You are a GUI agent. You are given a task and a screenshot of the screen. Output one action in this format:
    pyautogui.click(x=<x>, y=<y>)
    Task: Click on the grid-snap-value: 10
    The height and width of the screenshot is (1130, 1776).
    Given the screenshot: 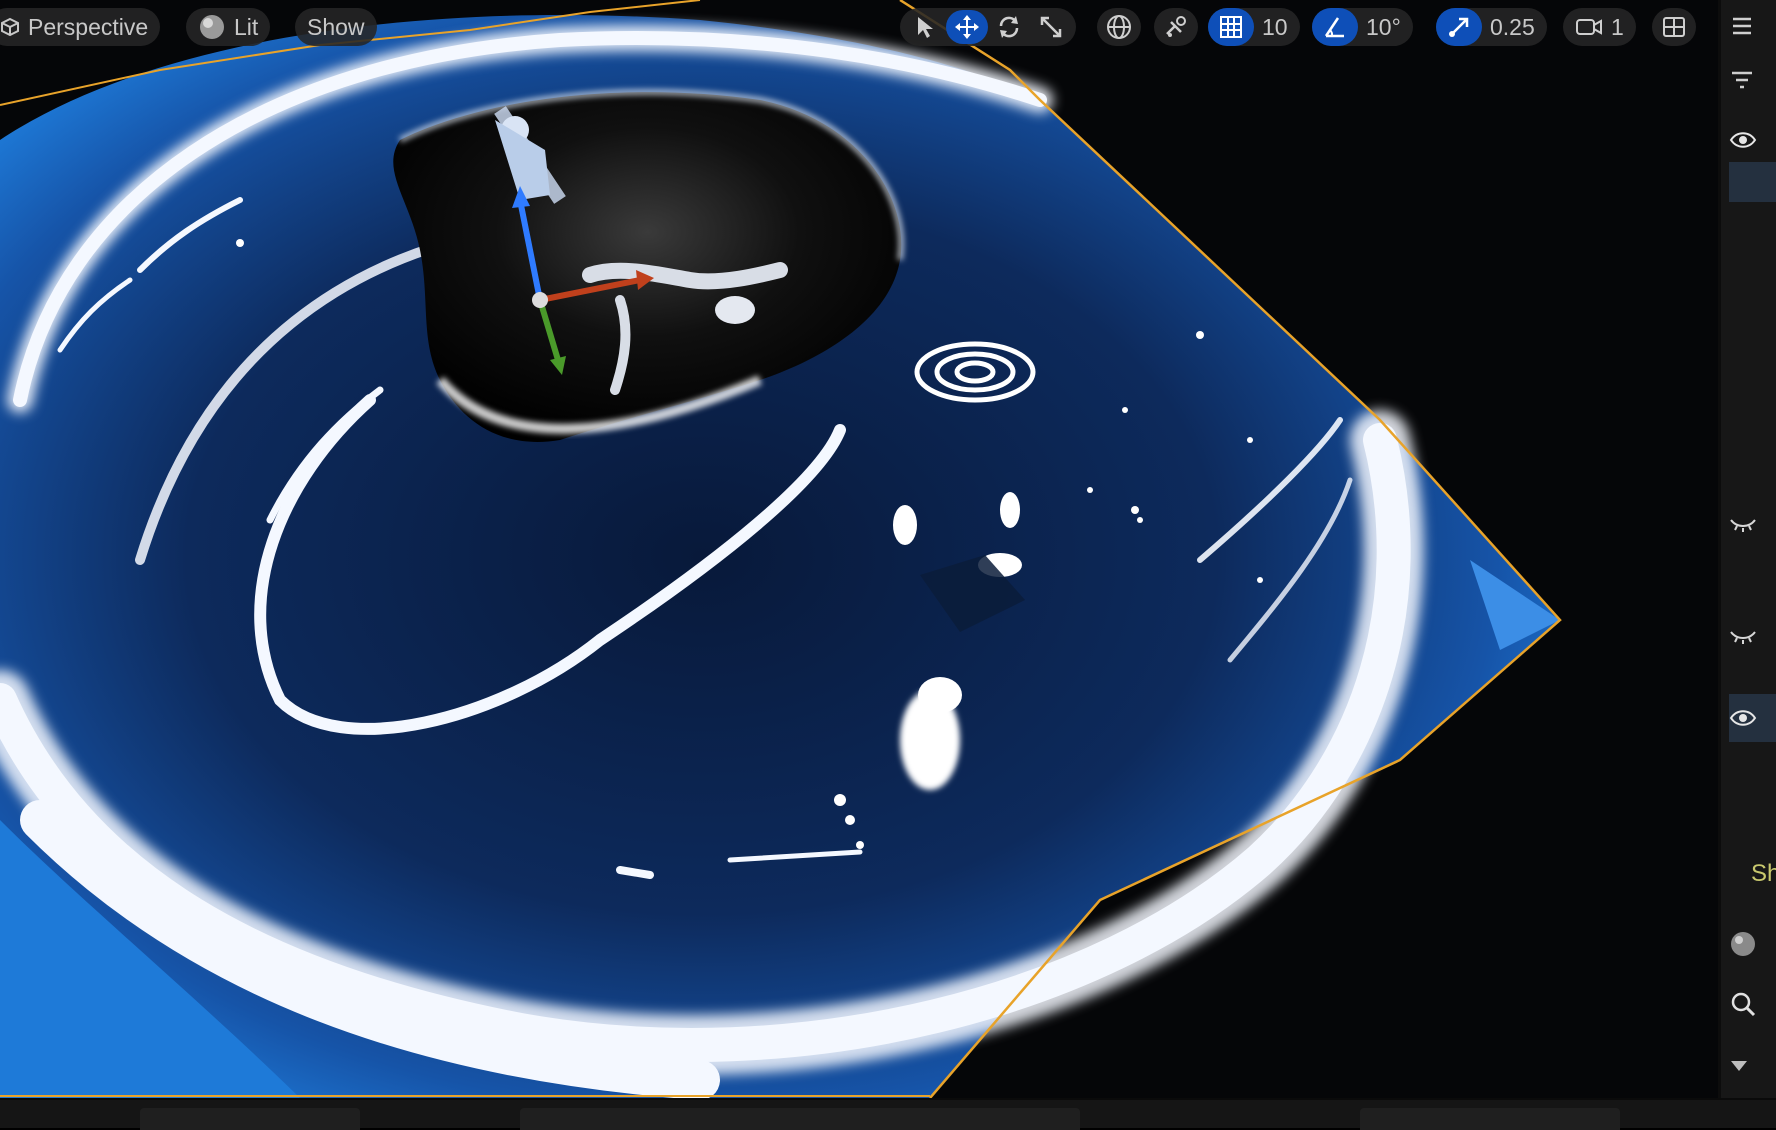 What is the action you would take?
    pyautogui.click(x=1275, y=26)
    